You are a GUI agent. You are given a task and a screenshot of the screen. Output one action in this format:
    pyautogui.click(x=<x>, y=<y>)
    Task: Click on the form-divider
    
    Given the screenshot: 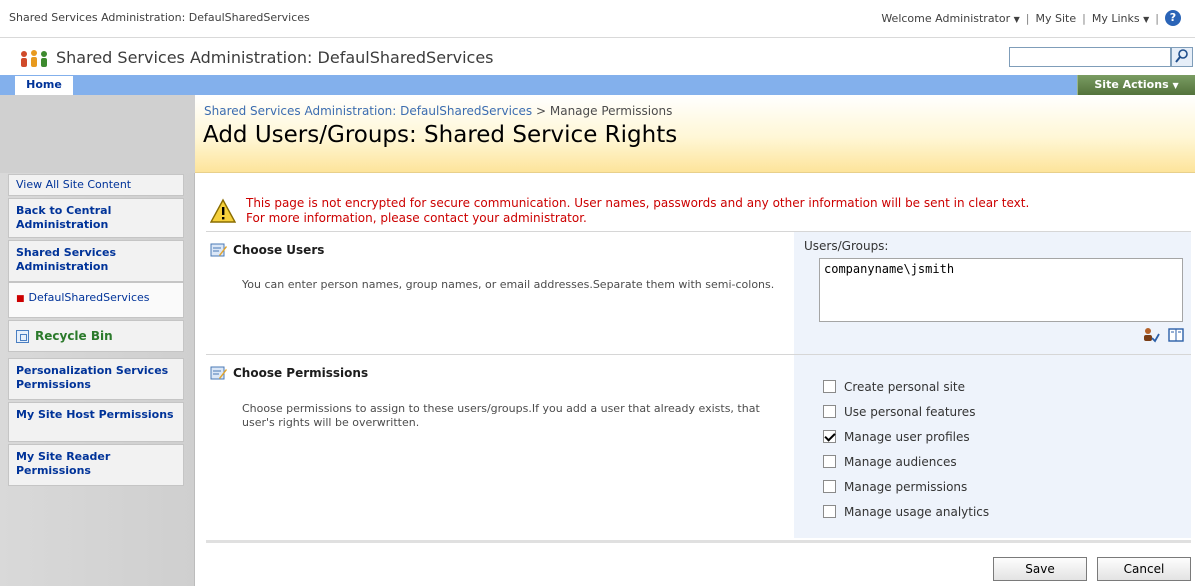 What is the action you would take?
    pyautogui.click(x=698, y=541)
    